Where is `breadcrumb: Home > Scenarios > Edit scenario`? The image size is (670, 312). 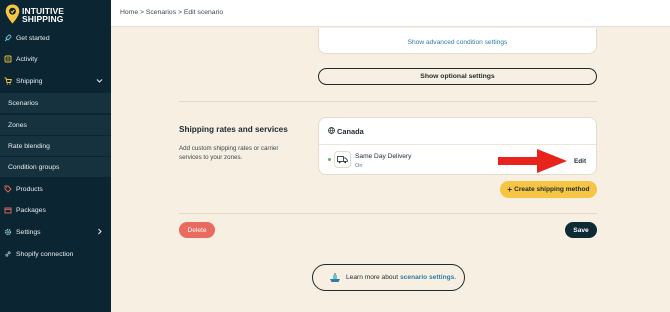 breadcrumb: Home > Scenarios > Edit scenario is located at coordinates (171, 12).